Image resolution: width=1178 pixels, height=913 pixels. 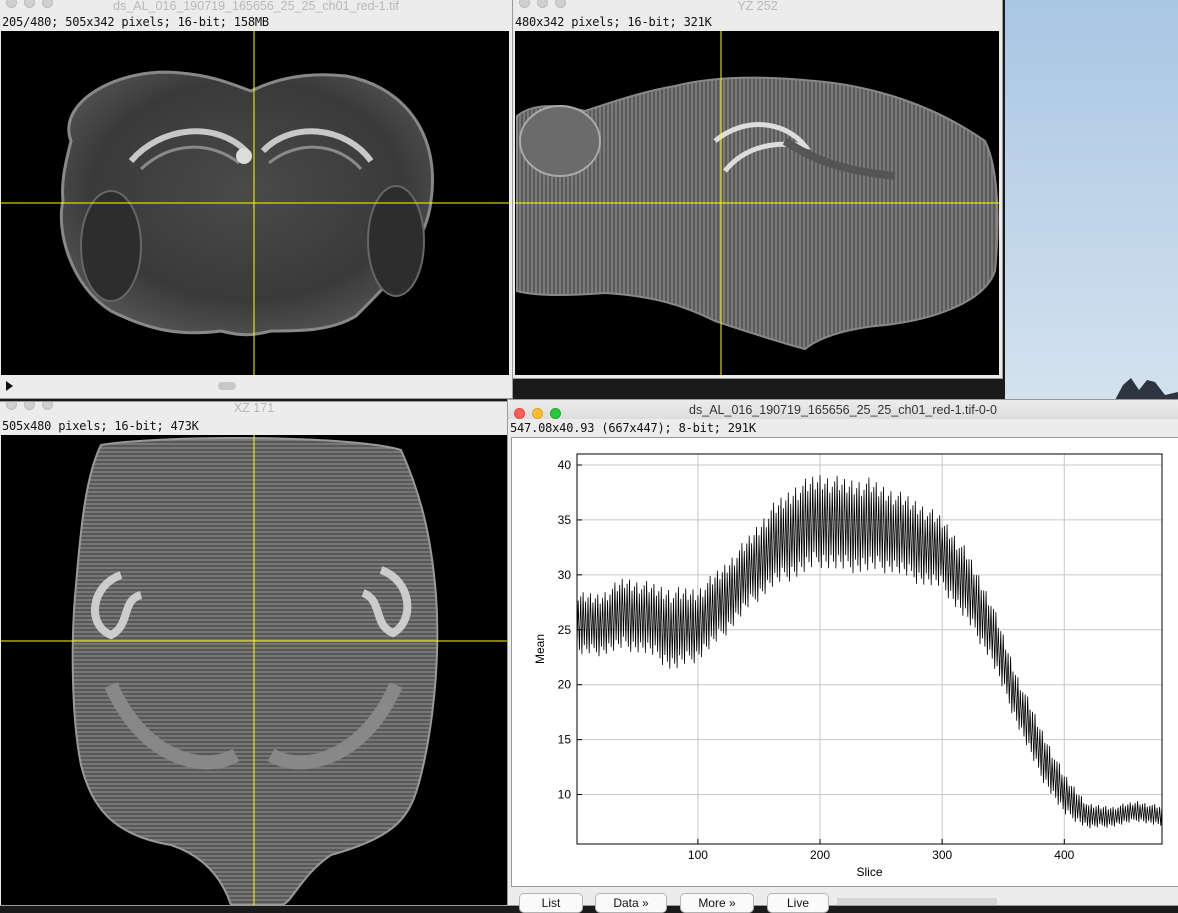 What do you see at coordinates (757, 6) in the screenshot?
I see `yz-window-title: YZ 252` at bounding box center [757, 6].